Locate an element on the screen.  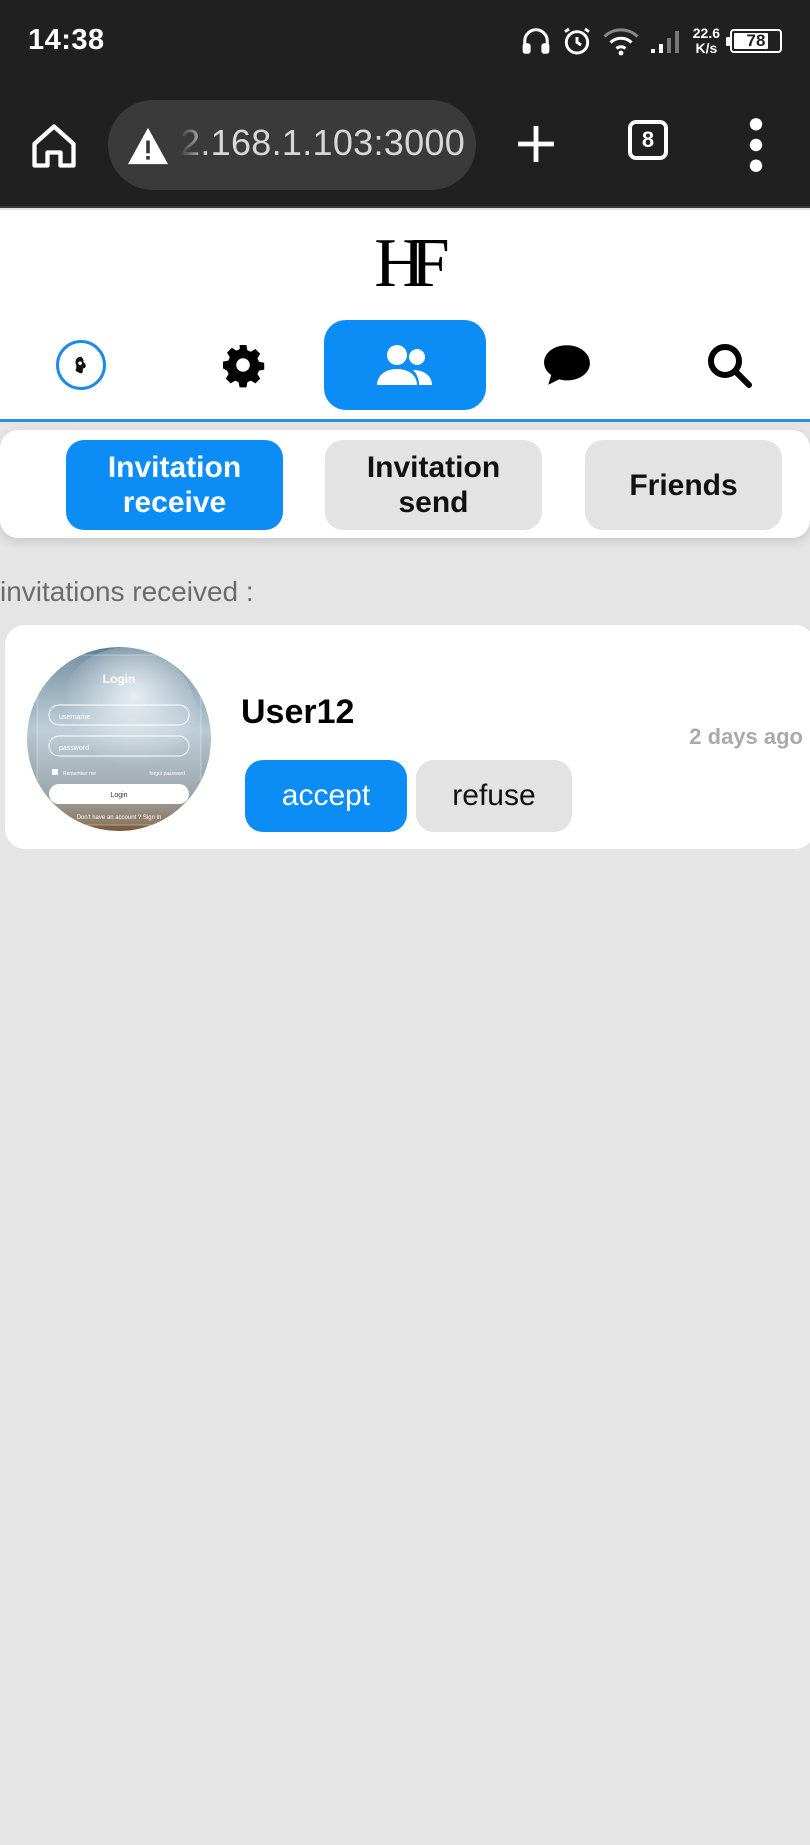
new-tab-icon is located at coordinates (536, 144).